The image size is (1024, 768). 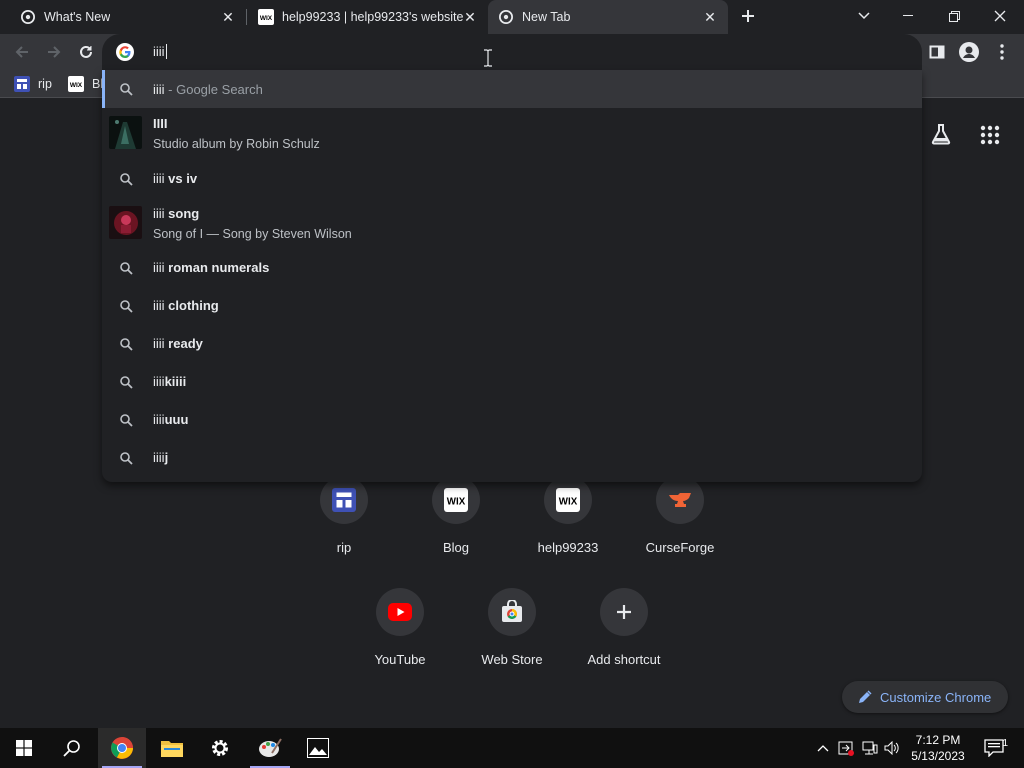 What do you see at coordinates (624, 627) in the screenshot?
I see `add-shortcut-button: Add shortcut` at bounding box center [624, 627].